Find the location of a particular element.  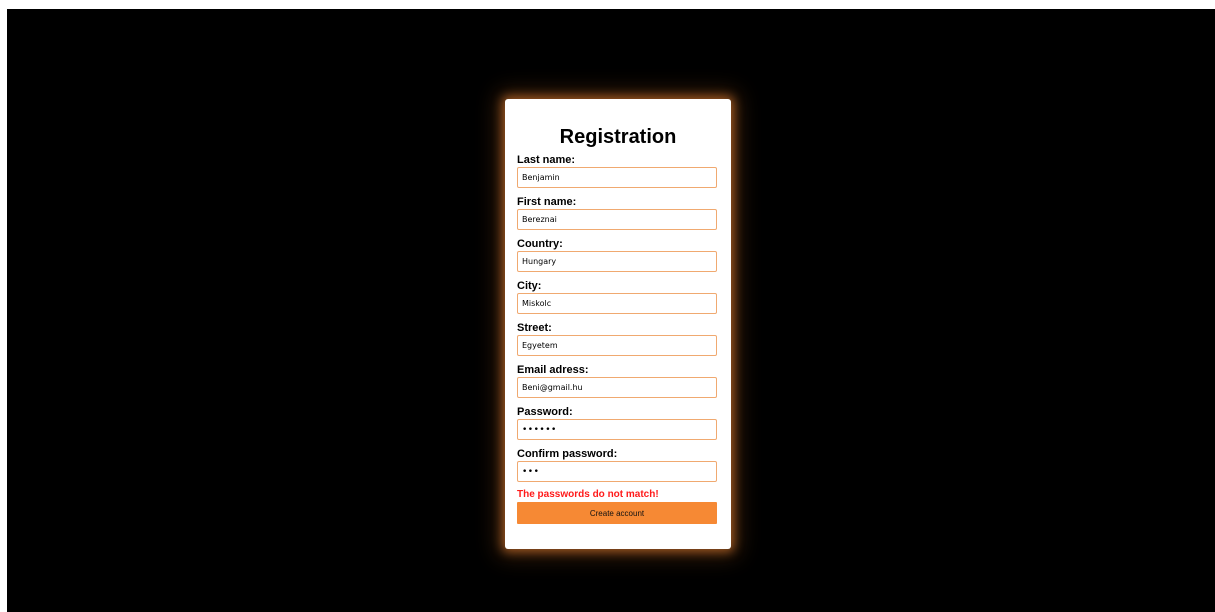

password-field: Password: is located at coordinates (618, 423).